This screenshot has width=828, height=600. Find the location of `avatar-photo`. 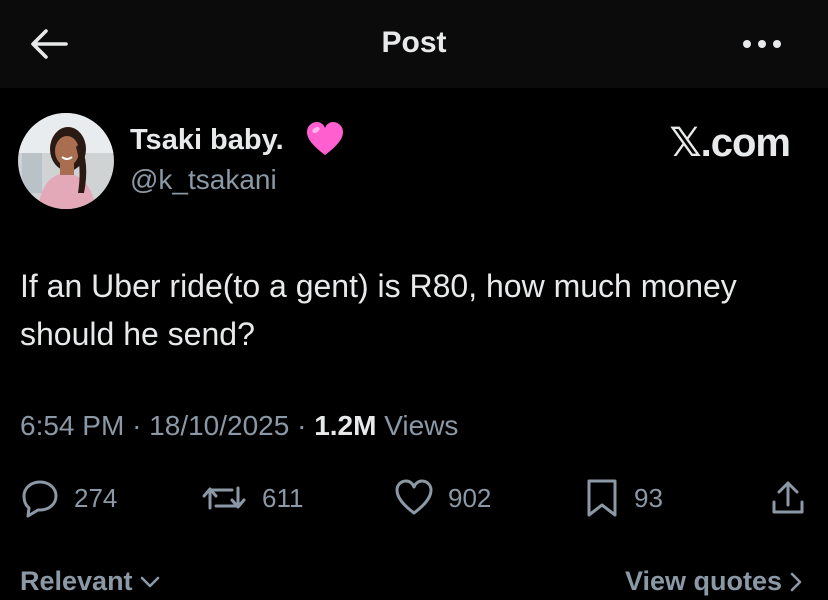

avatar-photo is located at coordinates (66, 161).